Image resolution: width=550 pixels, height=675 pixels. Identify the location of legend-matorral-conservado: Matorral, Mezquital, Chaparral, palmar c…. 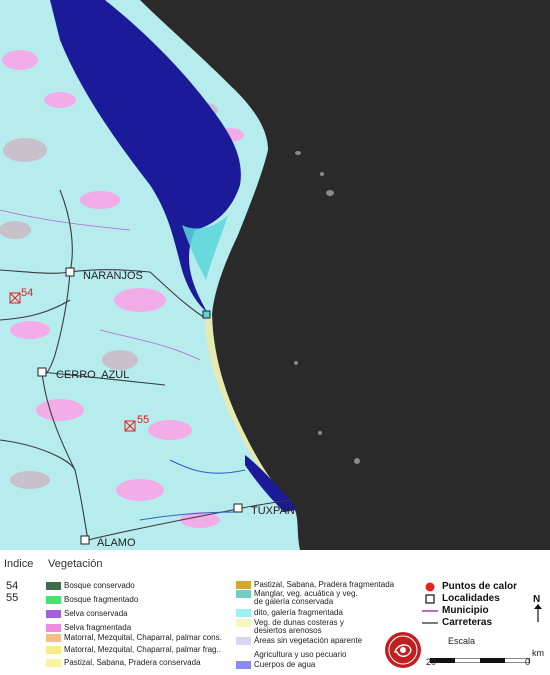
(134, 638).